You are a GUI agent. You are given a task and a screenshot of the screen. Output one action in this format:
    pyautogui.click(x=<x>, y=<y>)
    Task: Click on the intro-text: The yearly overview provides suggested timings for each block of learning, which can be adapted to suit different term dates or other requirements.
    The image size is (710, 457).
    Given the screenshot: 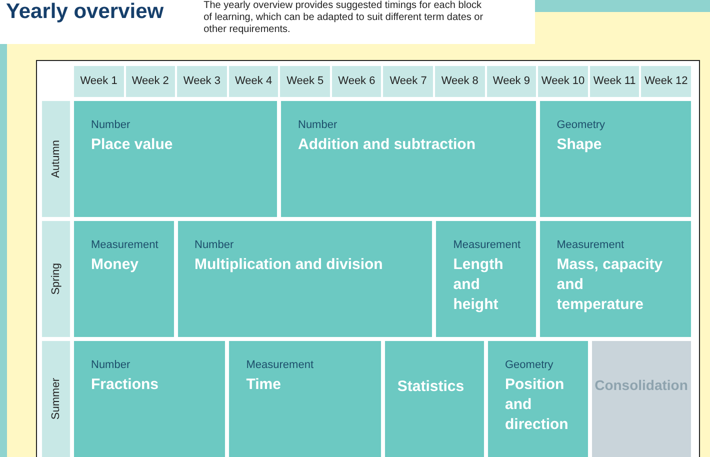 What is the action you would take?
    pyautogui.click(x=344, y=18)
    